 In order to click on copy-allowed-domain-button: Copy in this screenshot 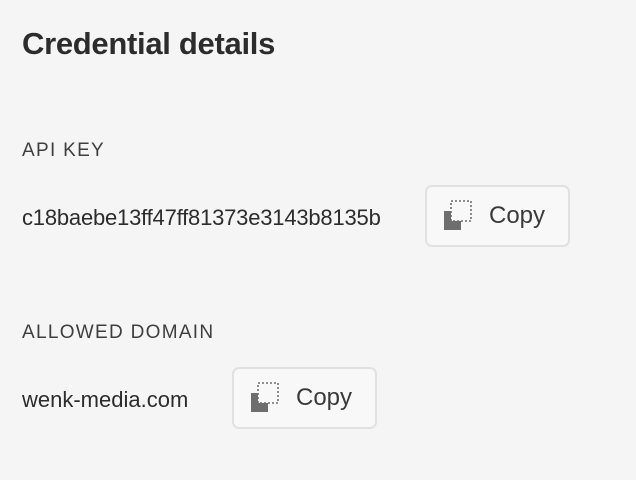, I will do `click(304, 398)`.